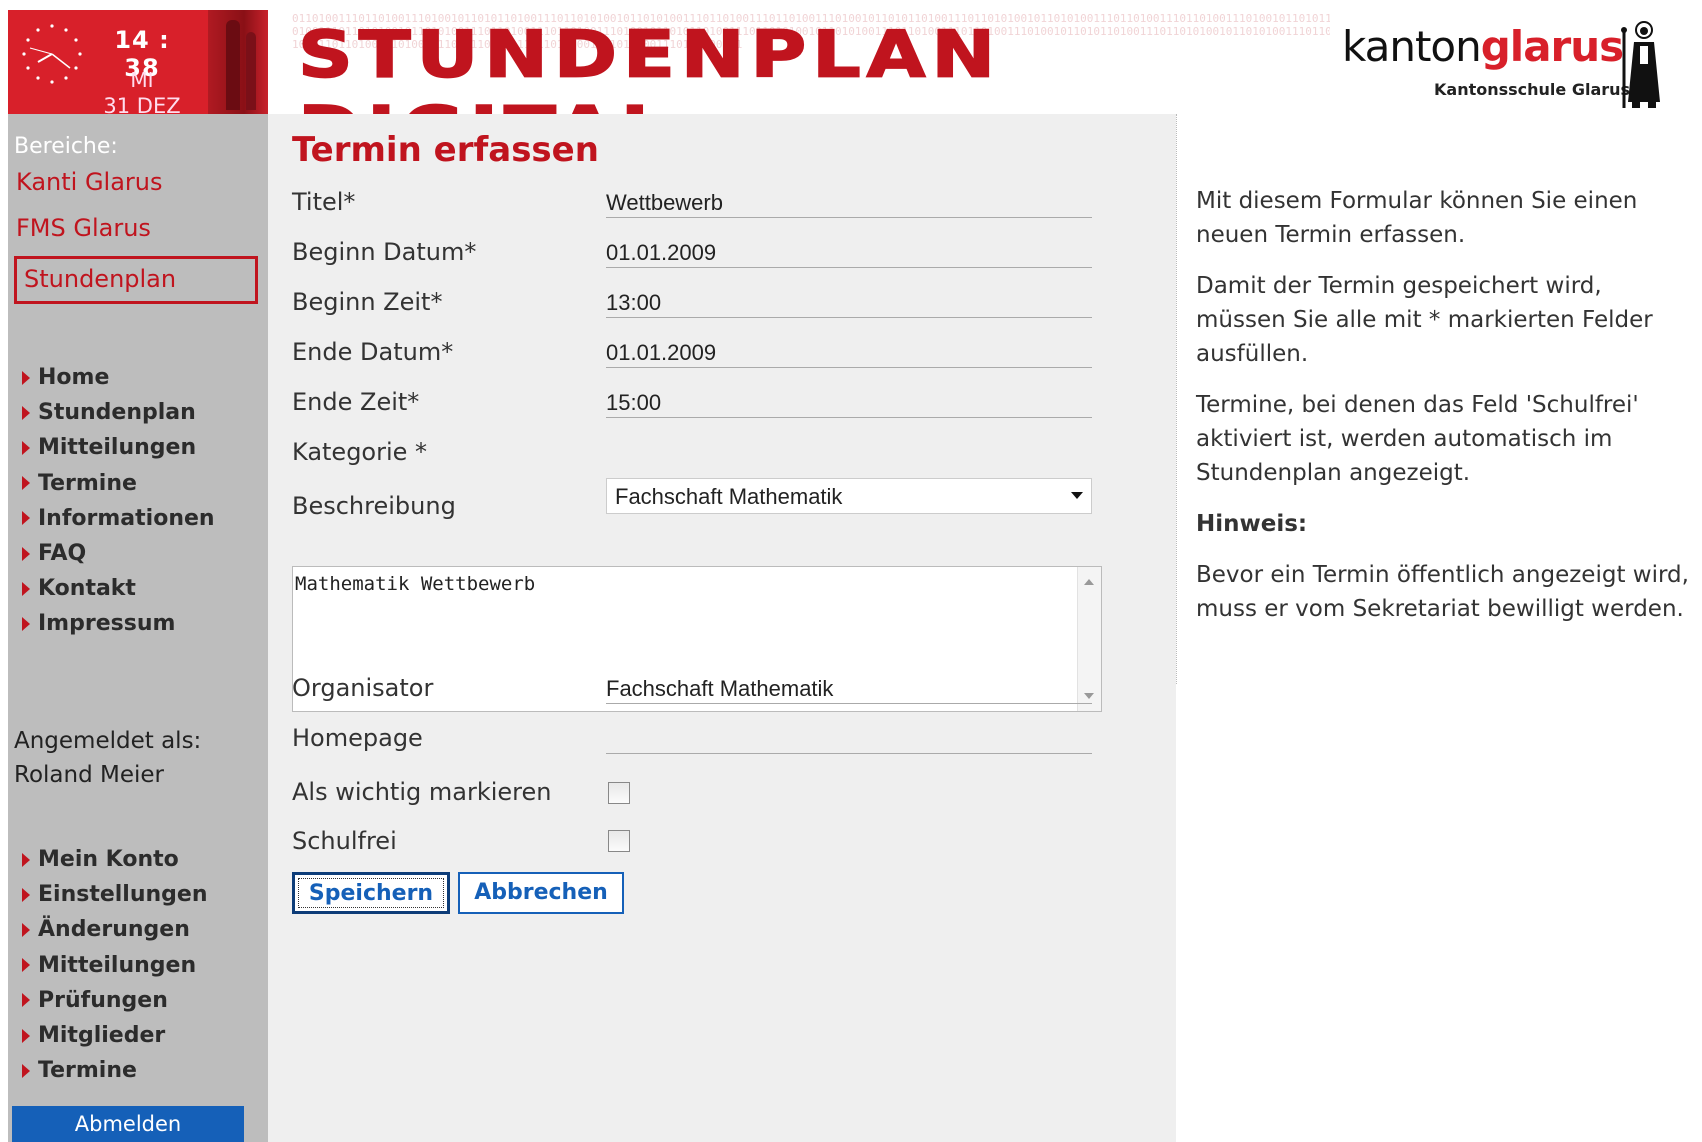 This screenshot has height=1142, width=1702. What do you see at coordinates (107, 758) in the screenshot?
I see `logged-in-info: Angemeldet als: Roland Meier` at bounding box center [107, 758].